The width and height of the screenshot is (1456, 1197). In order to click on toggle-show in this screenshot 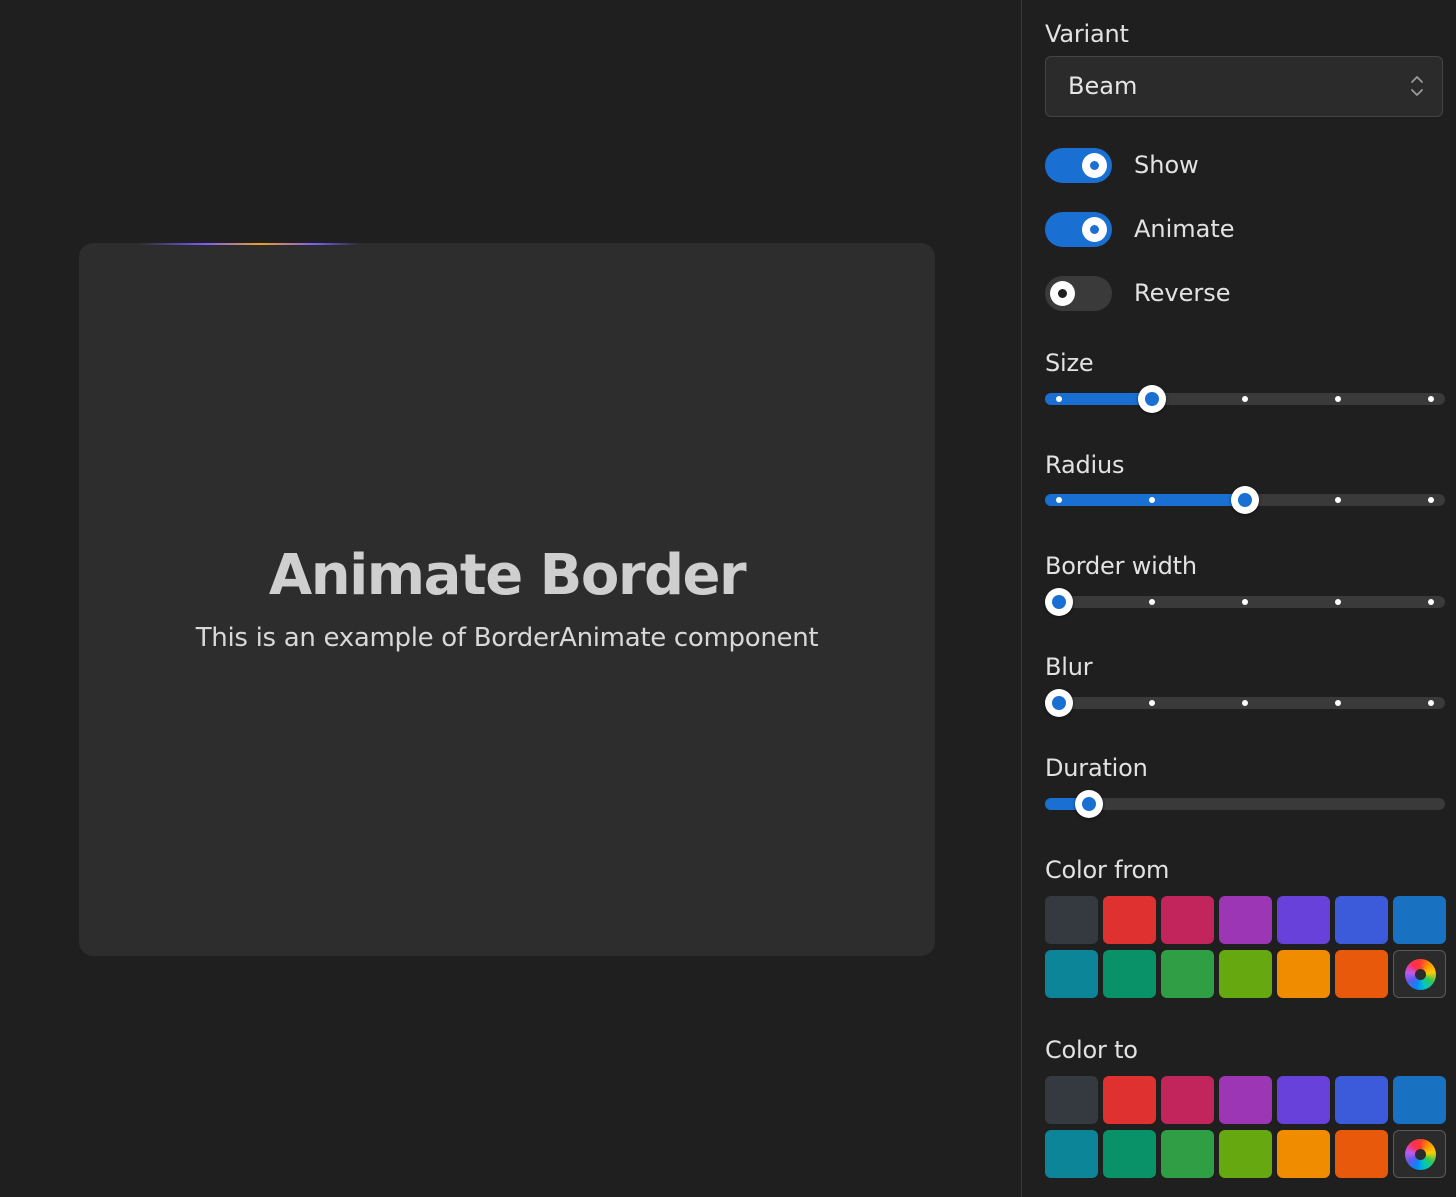, I will do `click(1078, 165)`.